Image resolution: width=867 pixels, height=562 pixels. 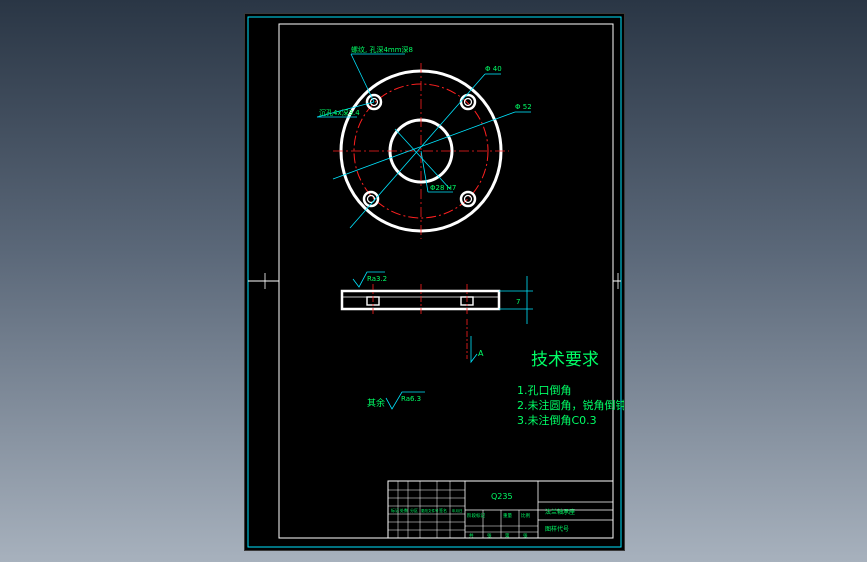 I want to click on thread-note: 螺纹, 孔深4mm深8, so click(x=382, y=49).